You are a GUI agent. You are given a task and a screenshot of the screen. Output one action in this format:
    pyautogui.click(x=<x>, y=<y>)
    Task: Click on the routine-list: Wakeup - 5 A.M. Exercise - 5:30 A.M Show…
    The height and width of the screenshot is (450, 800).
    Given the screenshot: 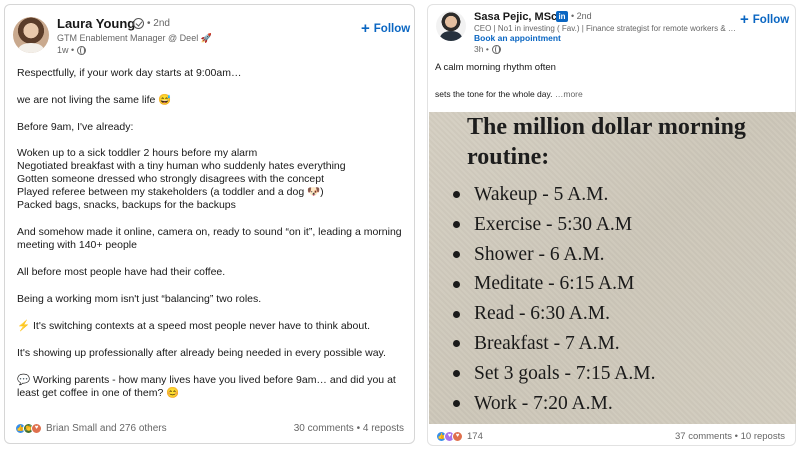 What is the action you would take?
    pyautogui.click(x=554, y=299)
    